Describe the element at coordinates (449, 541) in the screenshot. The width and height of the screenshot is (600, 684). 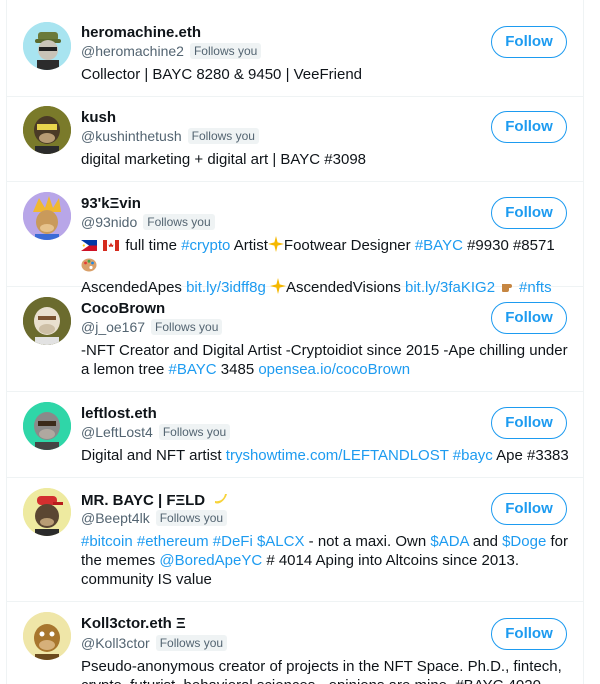
I see `cashtag-link: $ADA` at that location.